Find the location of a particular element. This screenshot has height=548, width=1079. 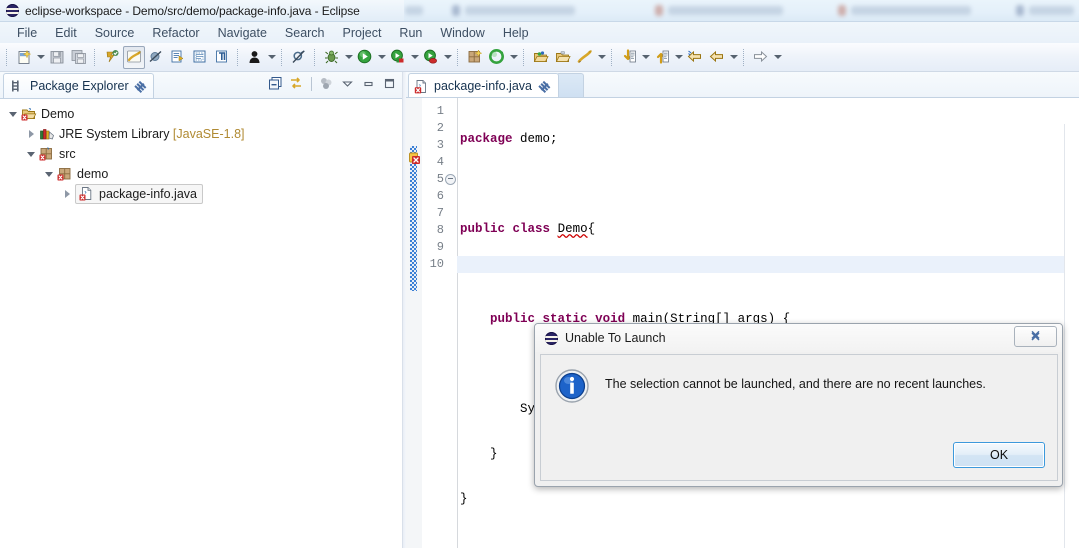

toggle-mark-occurrences-icon is located at coordinates (112, 56).